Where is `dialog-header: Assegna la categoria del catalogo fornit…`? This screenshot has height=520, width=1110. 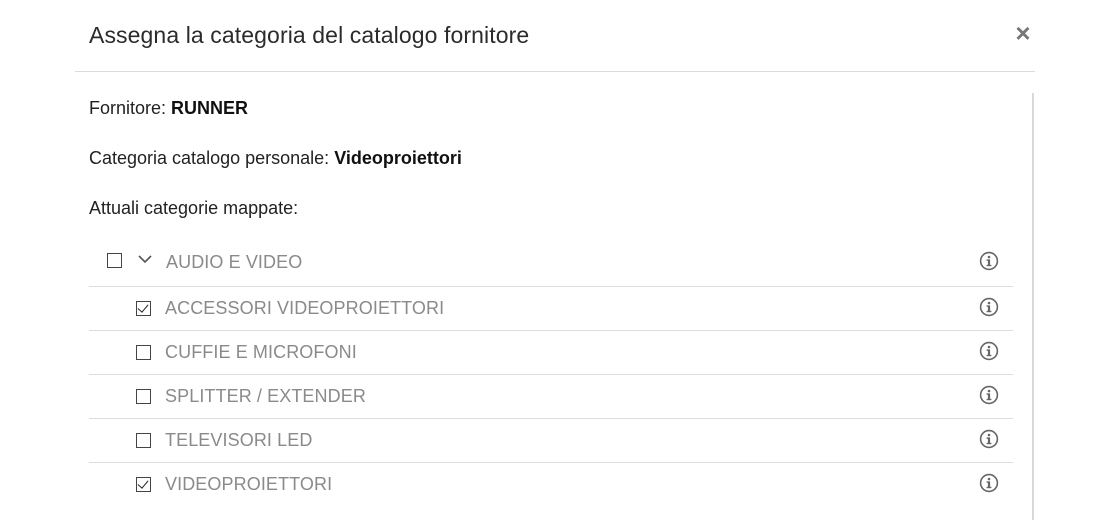
dialog-header: Assegna la categoria del catalogo fornit… is located at coordinates (555, 36).